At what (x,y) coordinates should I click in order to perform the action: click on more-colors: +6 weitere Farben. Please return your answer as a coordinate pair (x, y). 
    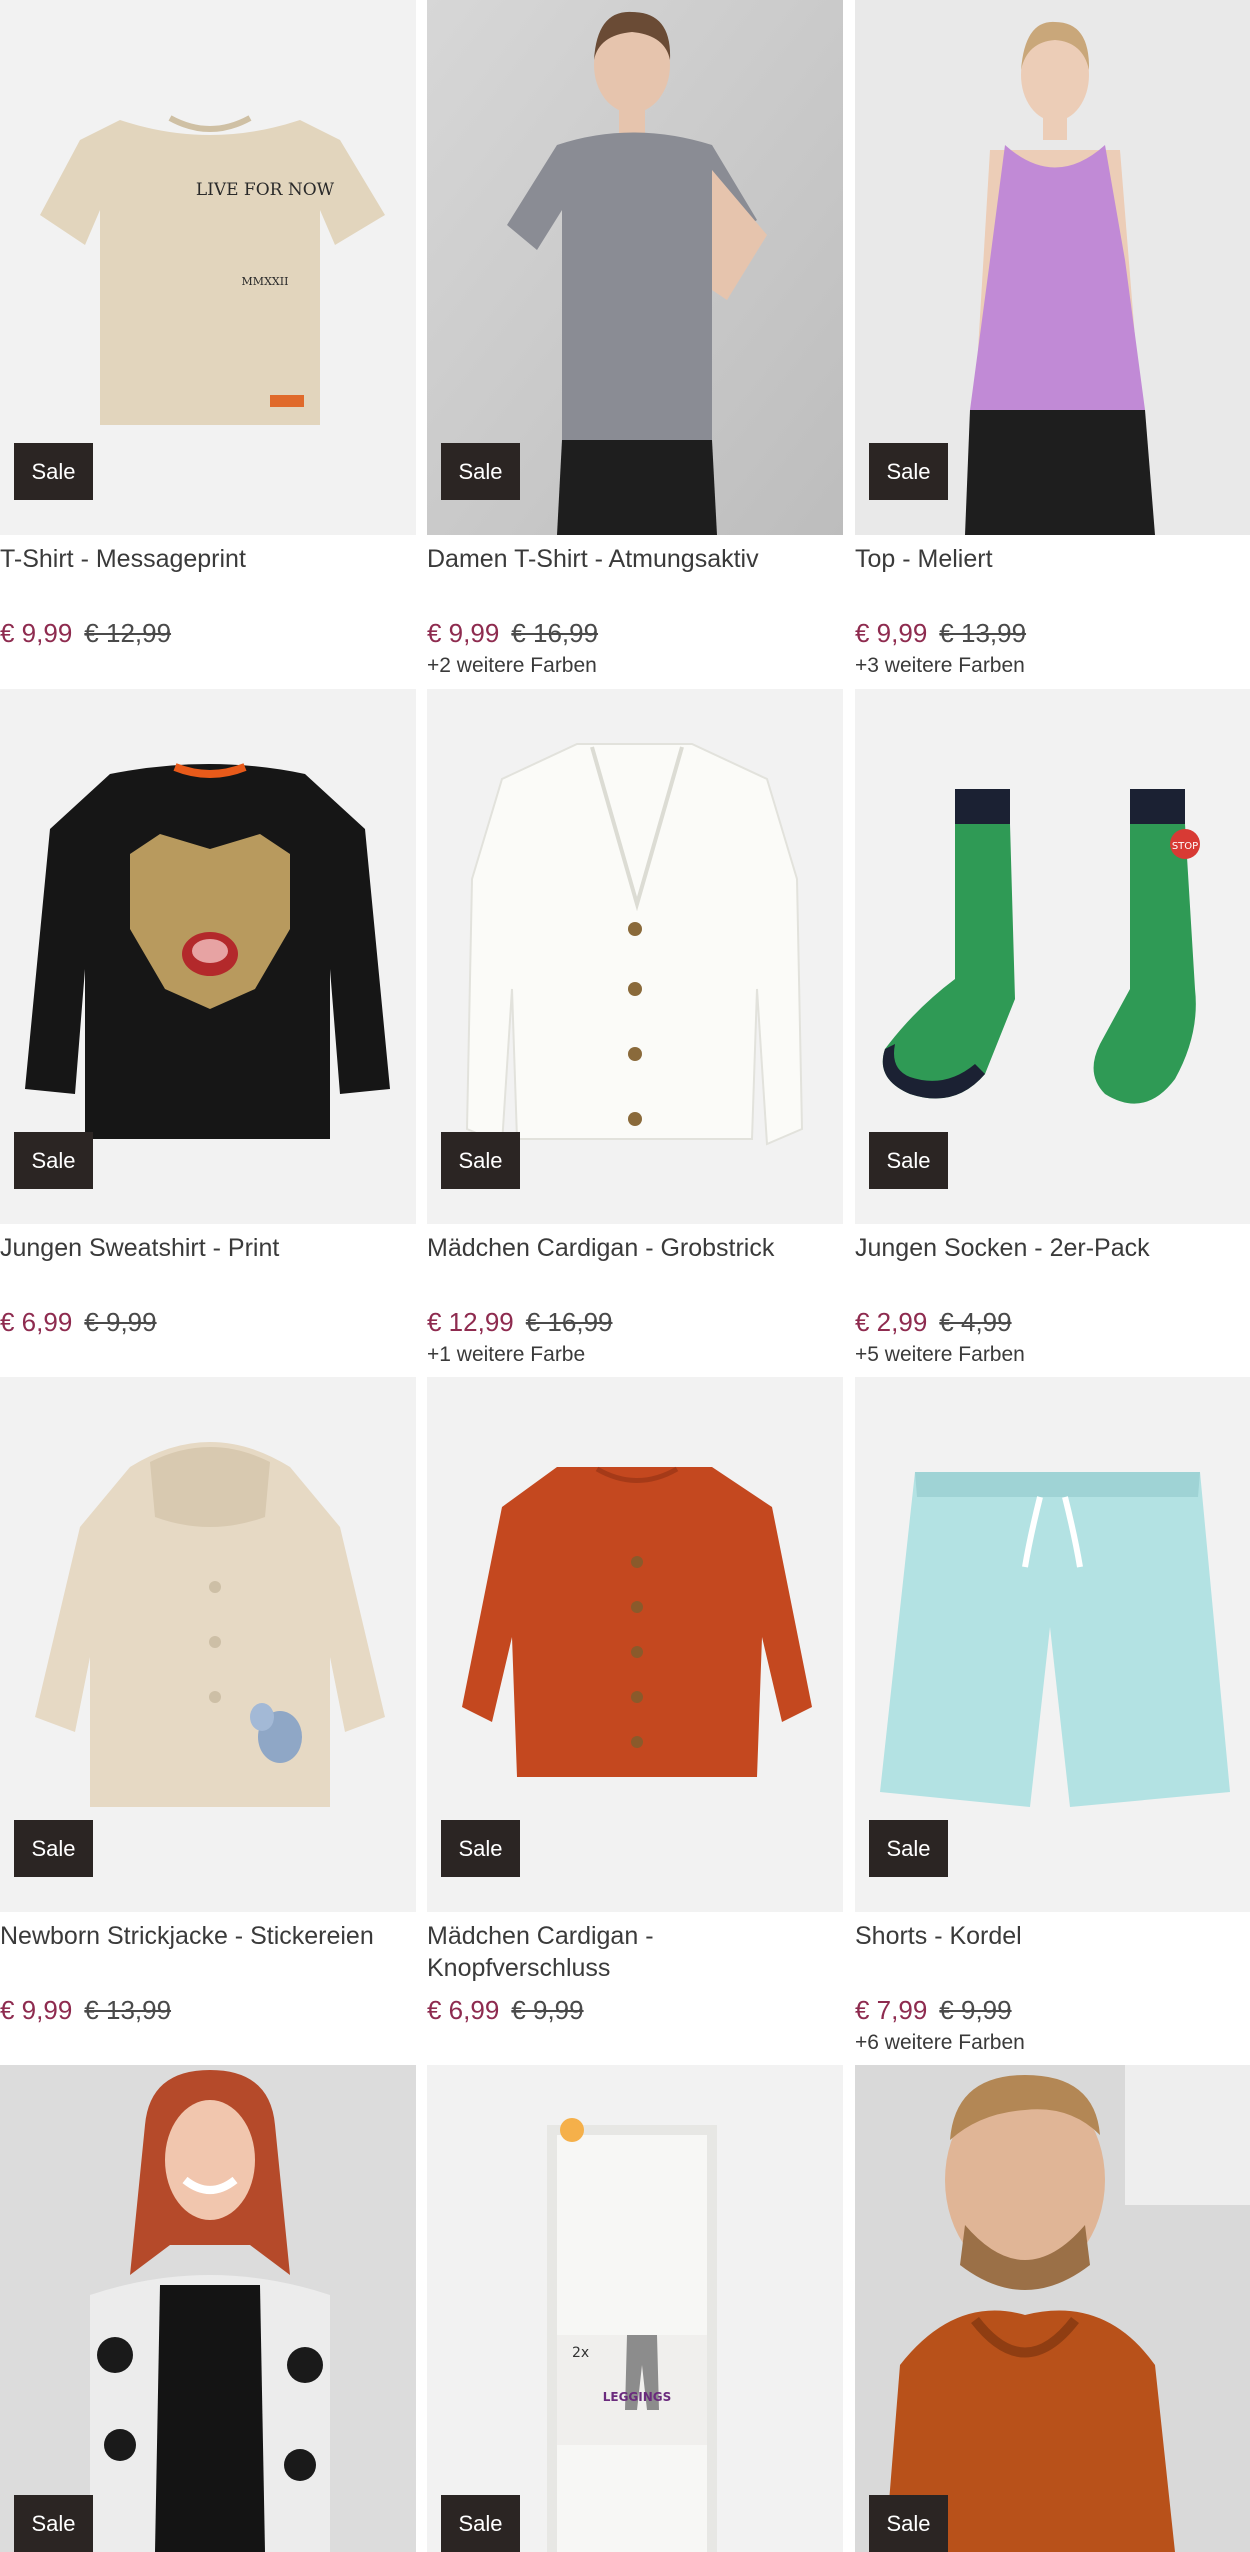
    Looking at the image, I should click on (1052, 2043).